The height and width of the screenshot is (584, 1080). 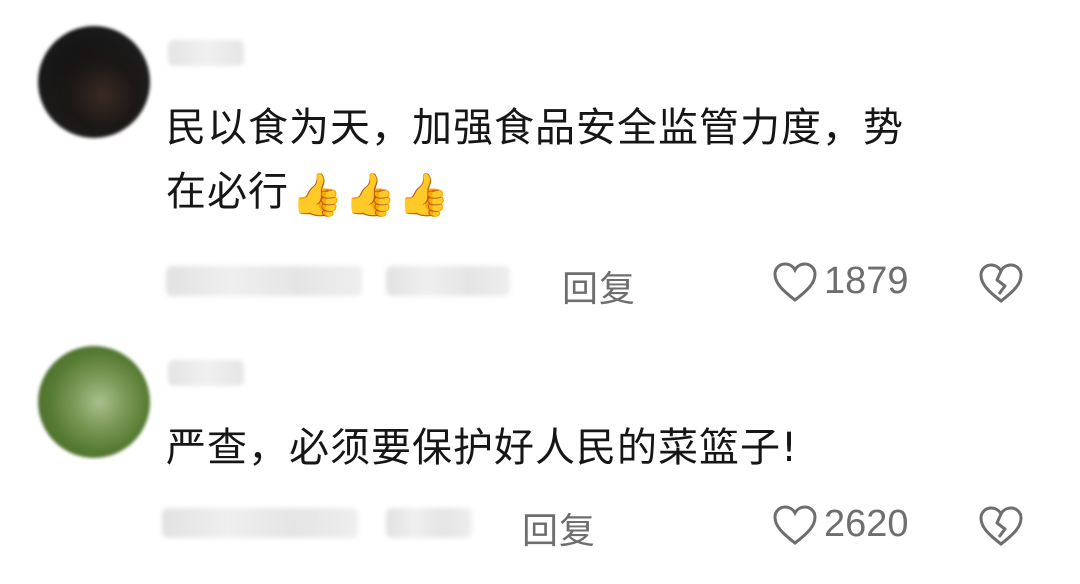 What do you see at coordinates (371, 194) in the screenshot?
I see `thumbs-up-icon: 👍👍👍` at bounding box center [371, 194].